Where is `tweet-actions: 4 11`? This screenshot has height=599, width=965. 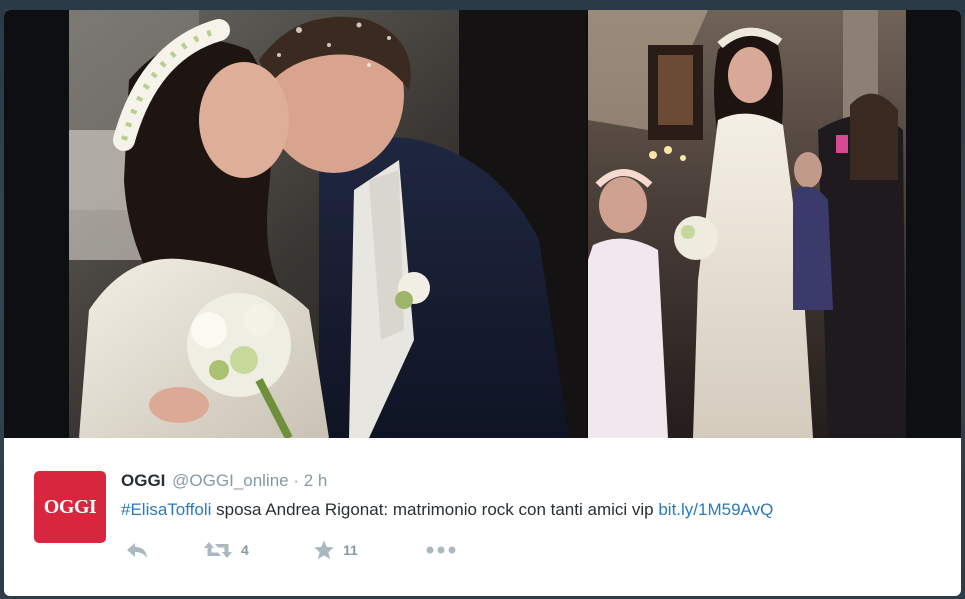
tweet-actions: 4 11 is located at coordinates (301, 550).